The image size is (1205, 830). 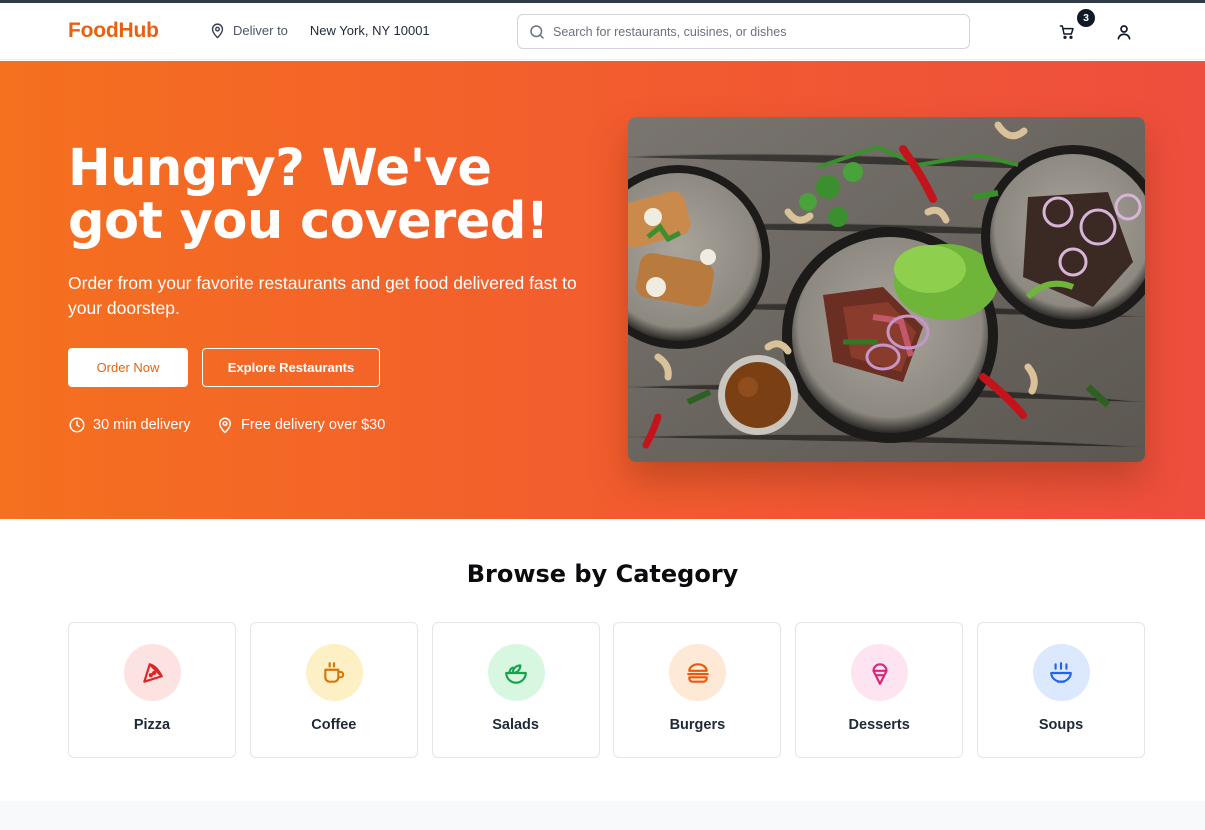 I want to click on clock-icon, so click(x=77, y=425).